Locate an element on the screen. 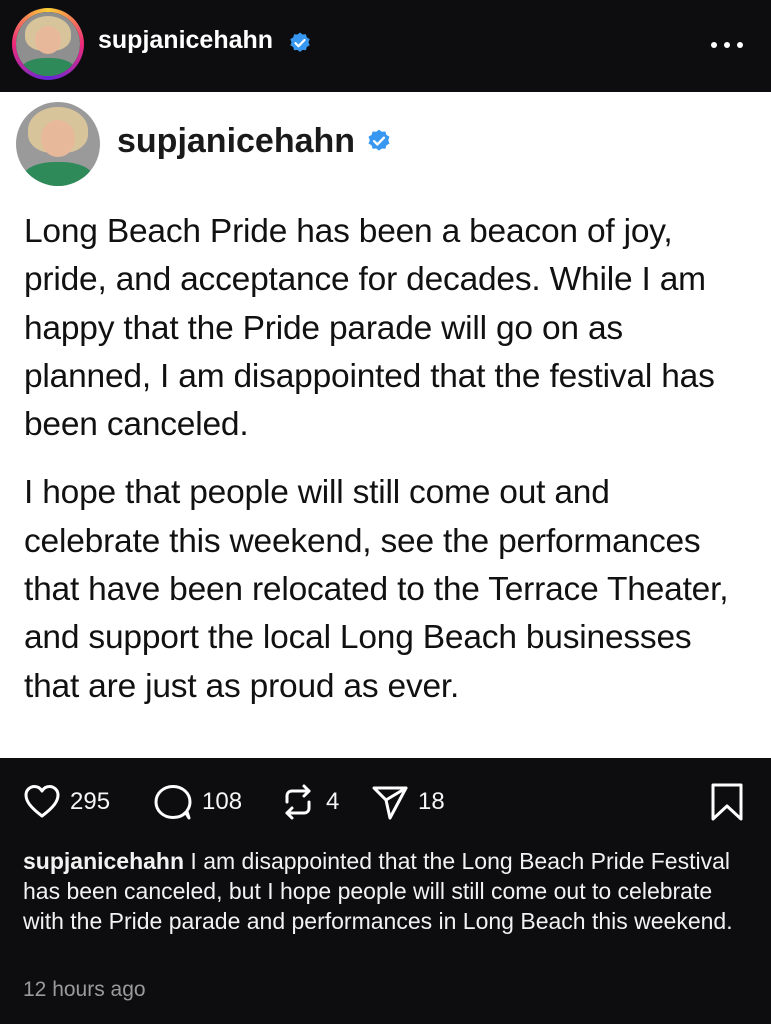 This screenshot has width=771, height=1024. repost-count: 4 is located at coordinates (333, 801).